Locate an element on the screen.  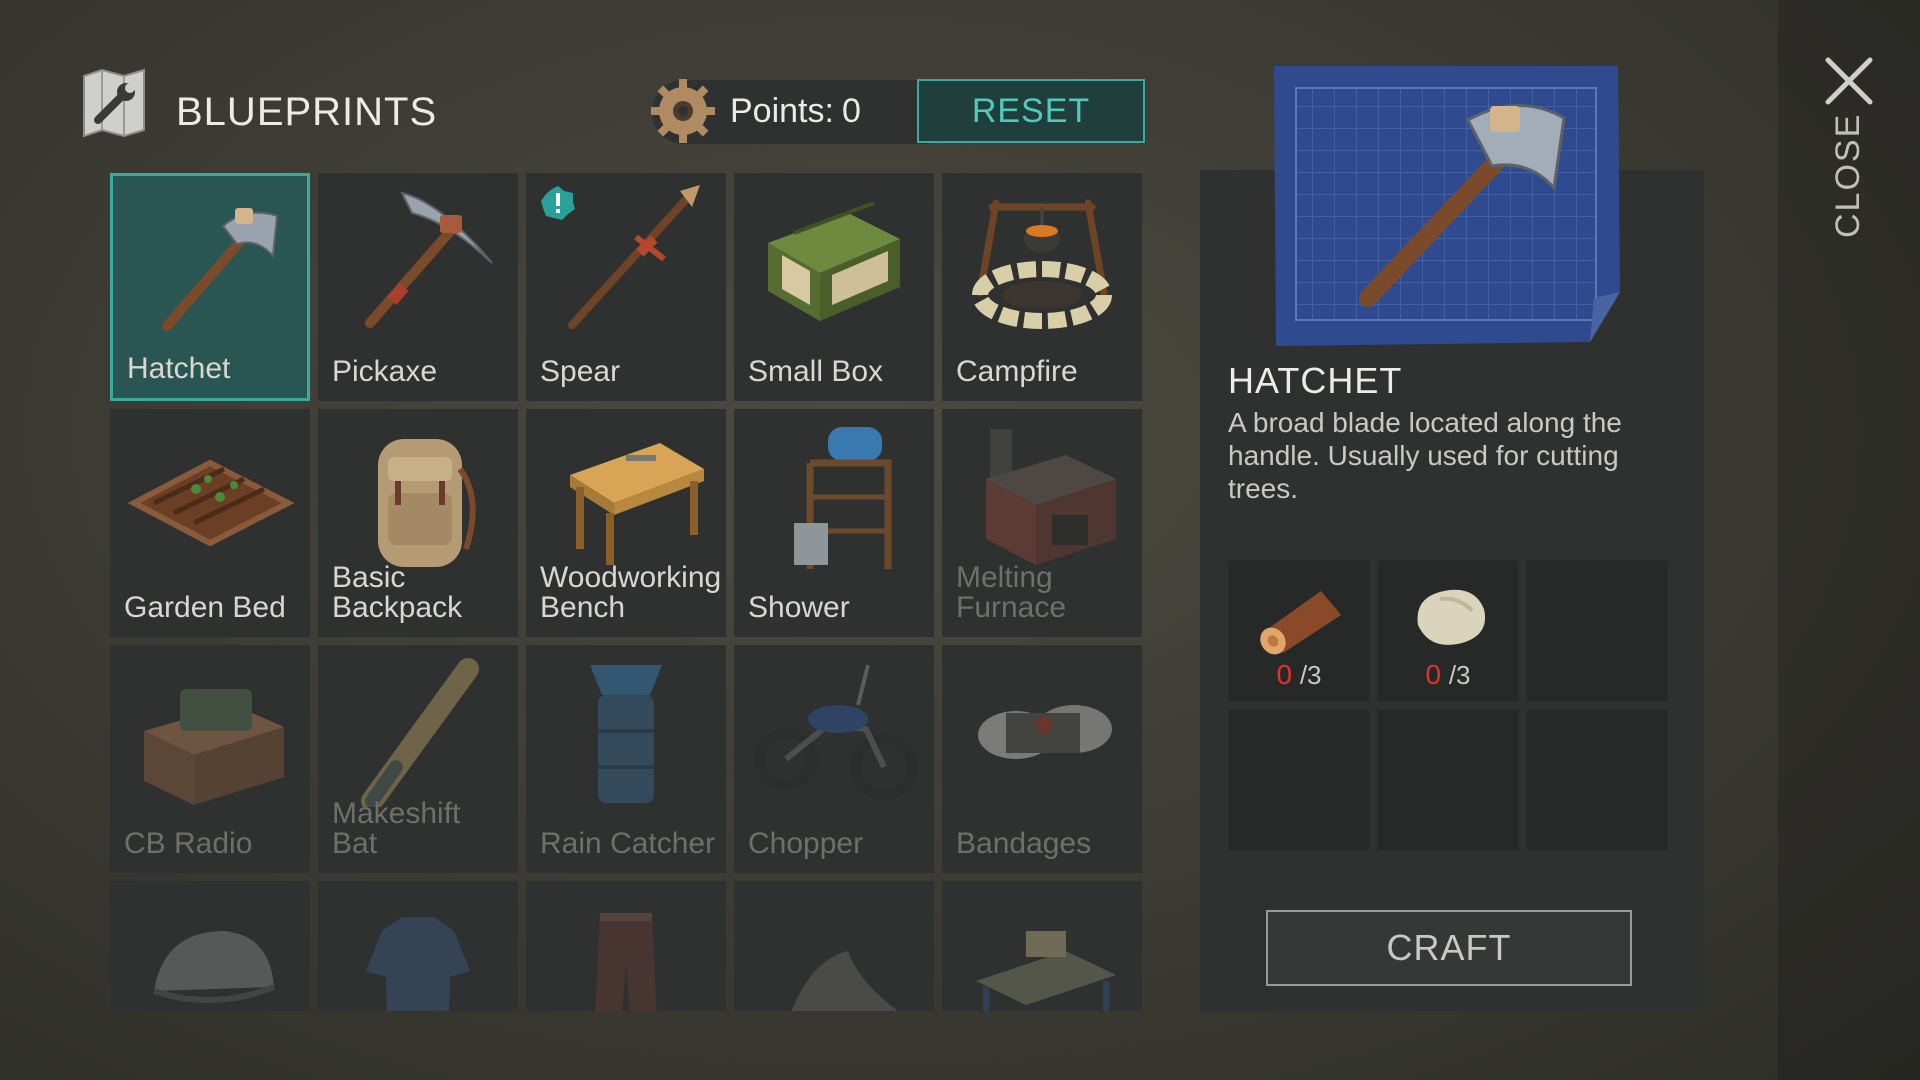
blueprint-shoes is located at coordinates (834, 946).